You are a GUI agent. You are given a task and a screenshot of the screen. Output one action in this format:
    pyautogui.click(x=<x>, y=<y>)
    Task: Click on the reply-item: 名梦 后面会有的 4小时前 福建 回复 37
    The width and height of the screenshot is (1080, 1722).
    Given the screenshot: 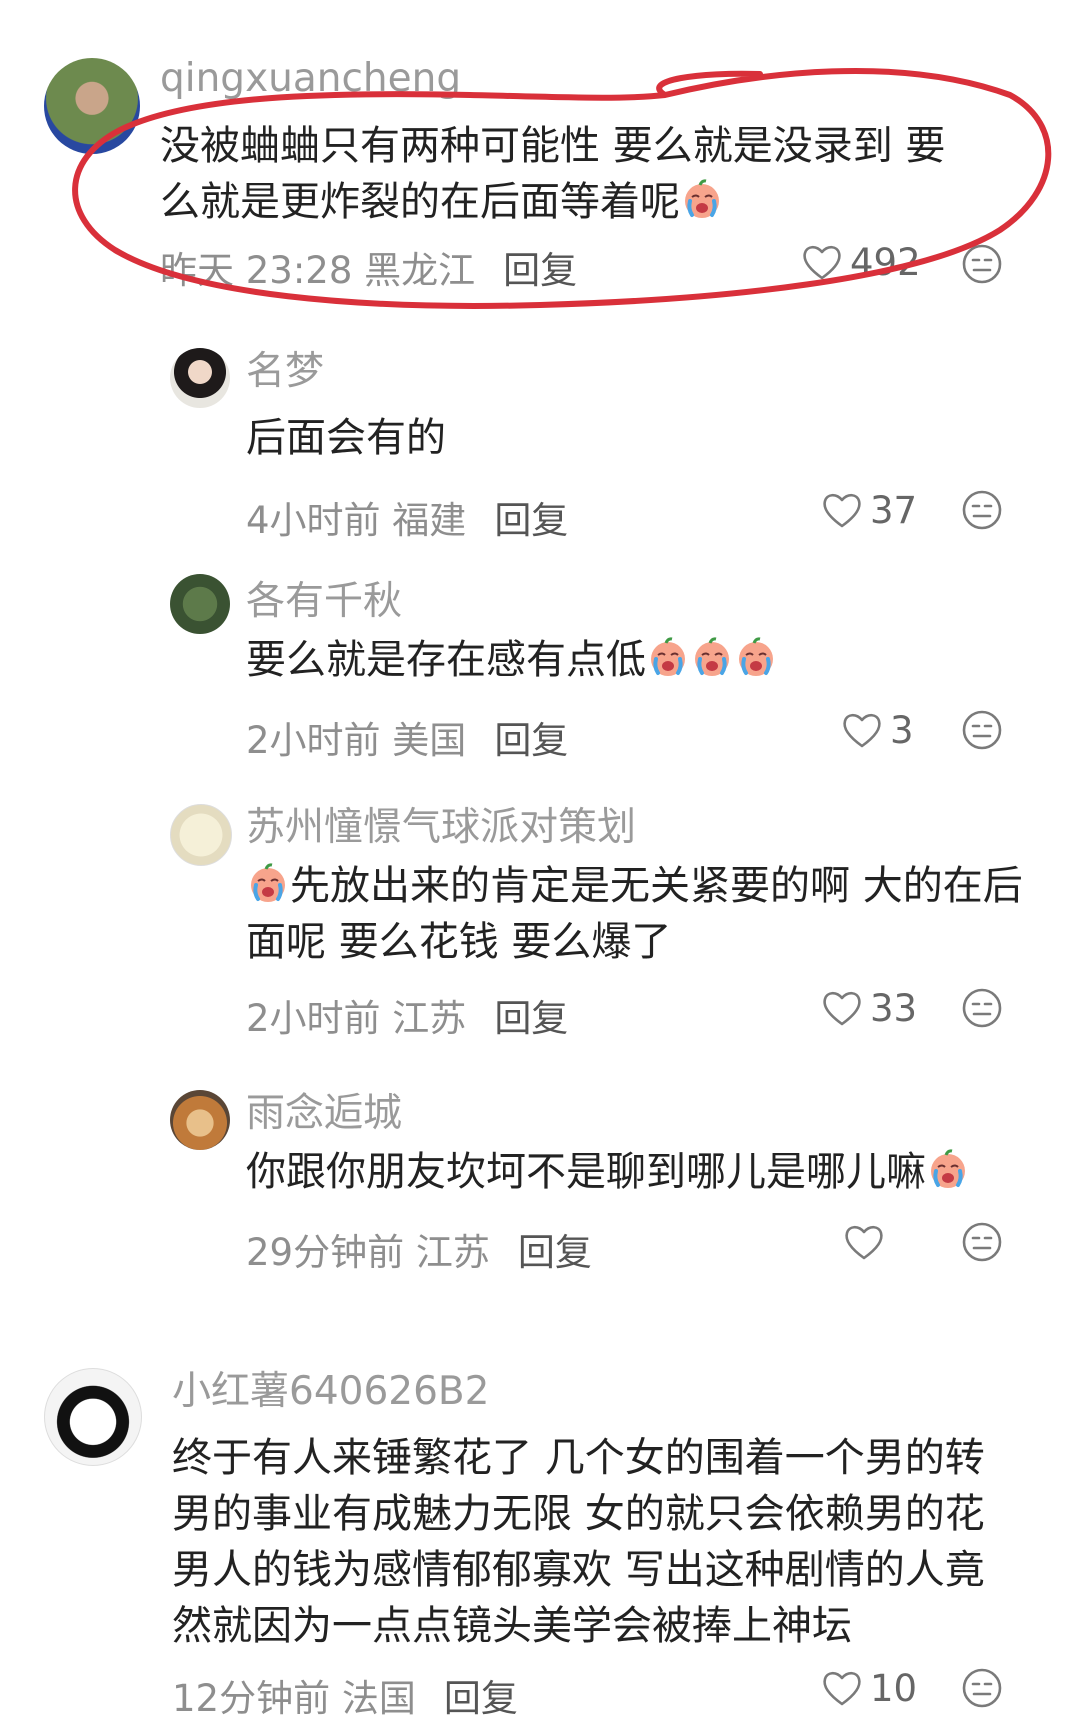 What is the action you would take?
    pyautogui.click(x=540, y=441)
    